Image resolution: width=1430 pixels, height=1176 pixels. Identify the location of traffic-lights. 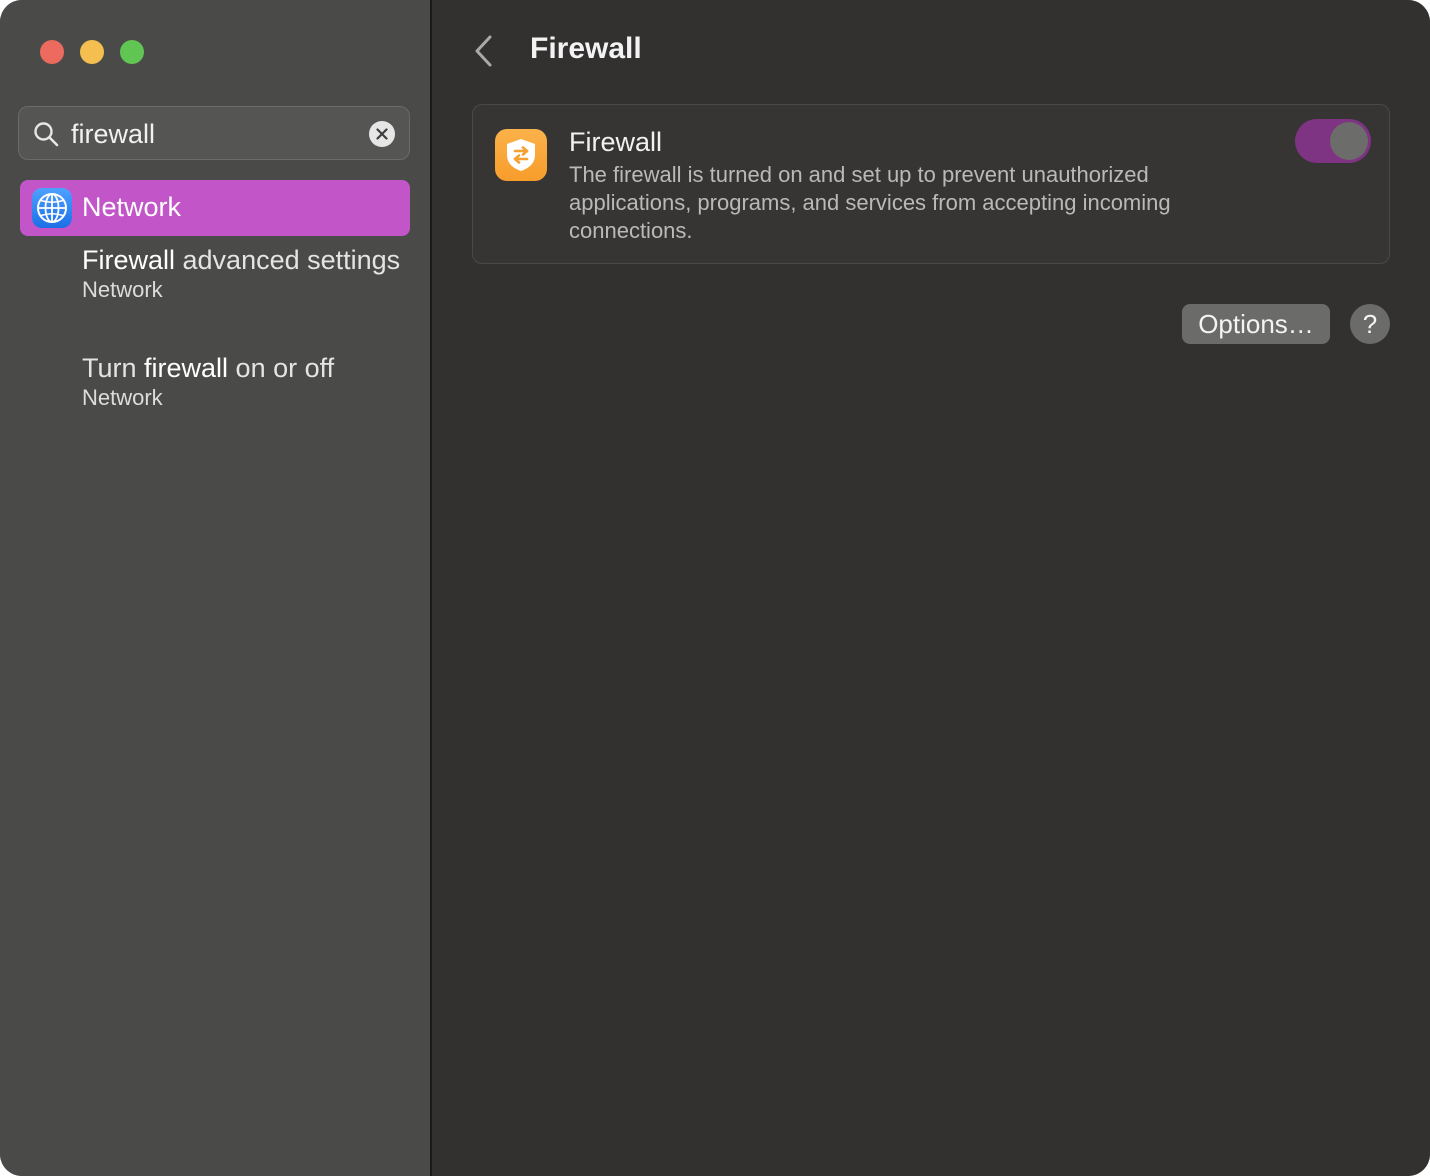
(92, 52).